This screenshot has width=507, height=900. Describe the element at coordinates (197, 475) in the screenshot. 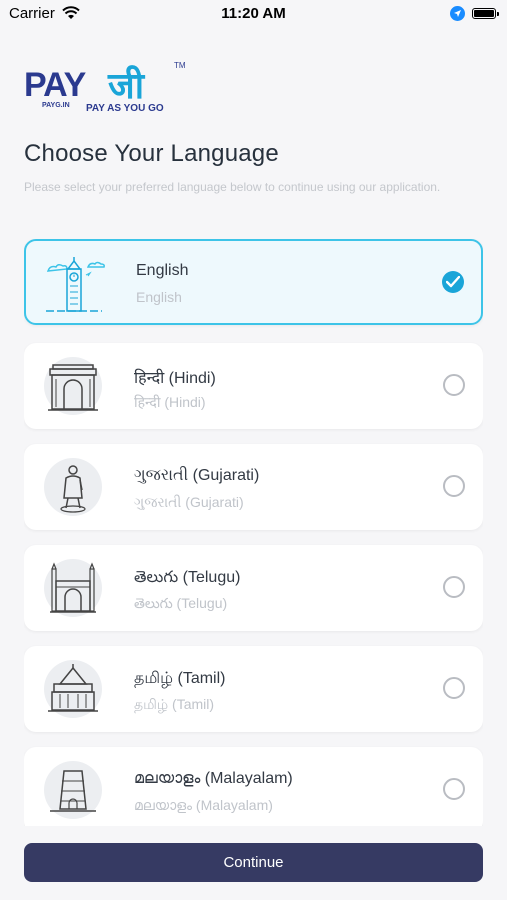

I see `language-name: ગુજરાતી (Gujarati)` at that location.